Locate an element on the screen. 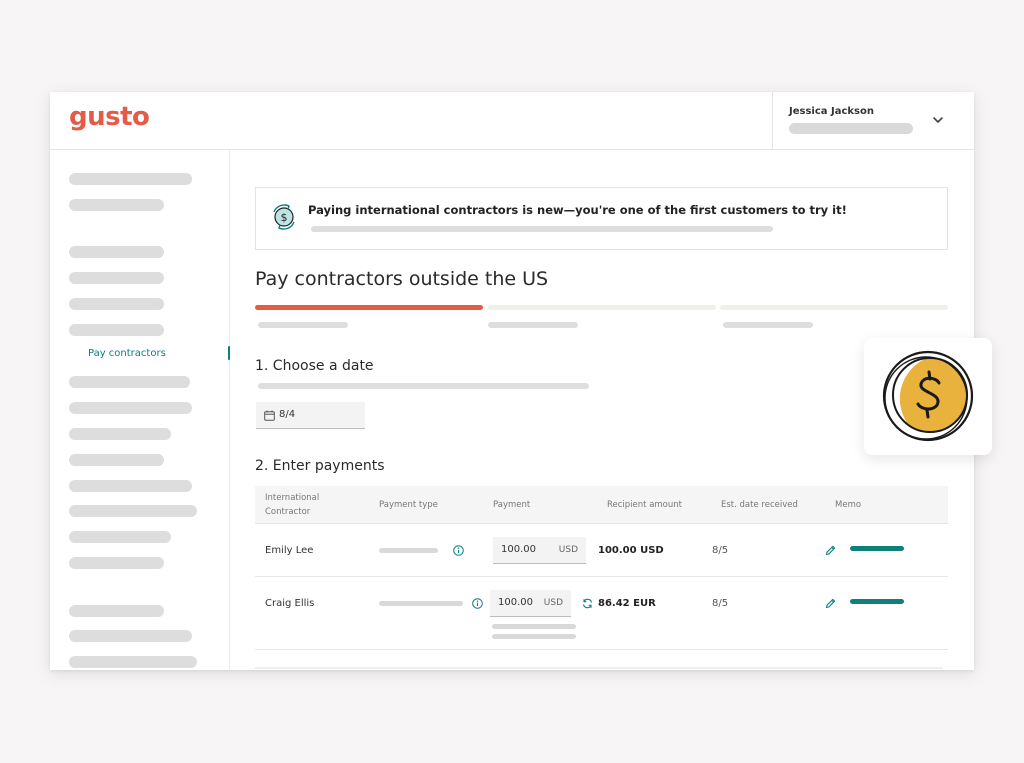 This screenshot has height=763, width=1024. gusto-logo: gusto is located at coordinates (109, 117).